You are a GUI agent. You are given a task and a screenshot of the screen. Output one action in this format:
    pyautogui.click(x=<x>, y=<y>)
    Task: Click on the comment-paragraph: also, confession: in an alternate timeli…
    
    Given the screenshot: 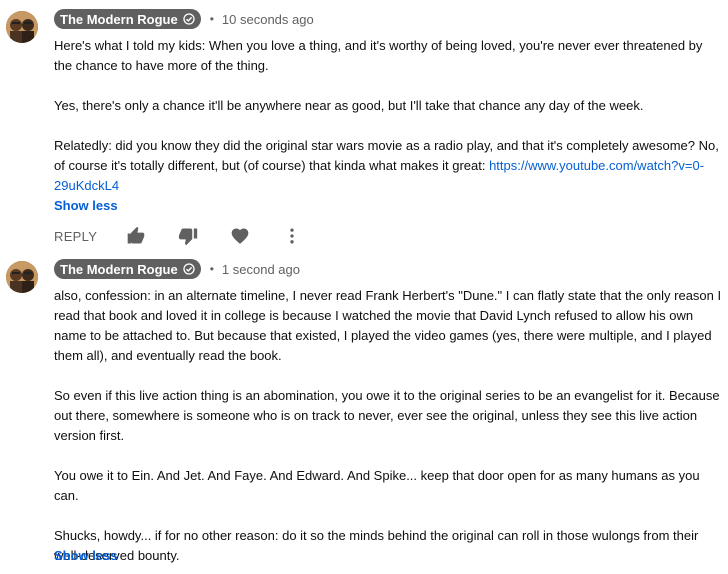 What is the action you would take?
    pyautogui.click(x=388, y=325)
    